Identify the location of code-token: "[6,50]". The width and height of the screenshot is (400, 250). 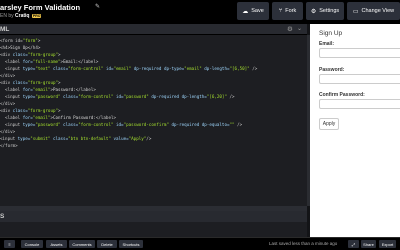
(239, 68).